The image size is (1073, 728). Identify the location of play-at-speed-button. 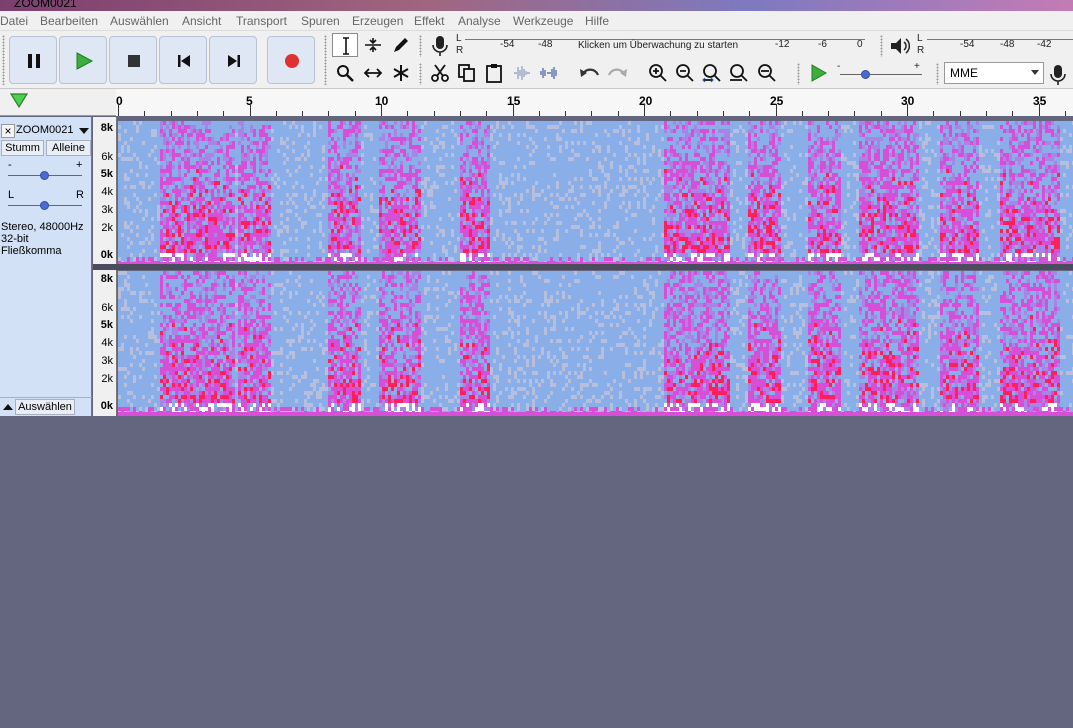
(819, 73).